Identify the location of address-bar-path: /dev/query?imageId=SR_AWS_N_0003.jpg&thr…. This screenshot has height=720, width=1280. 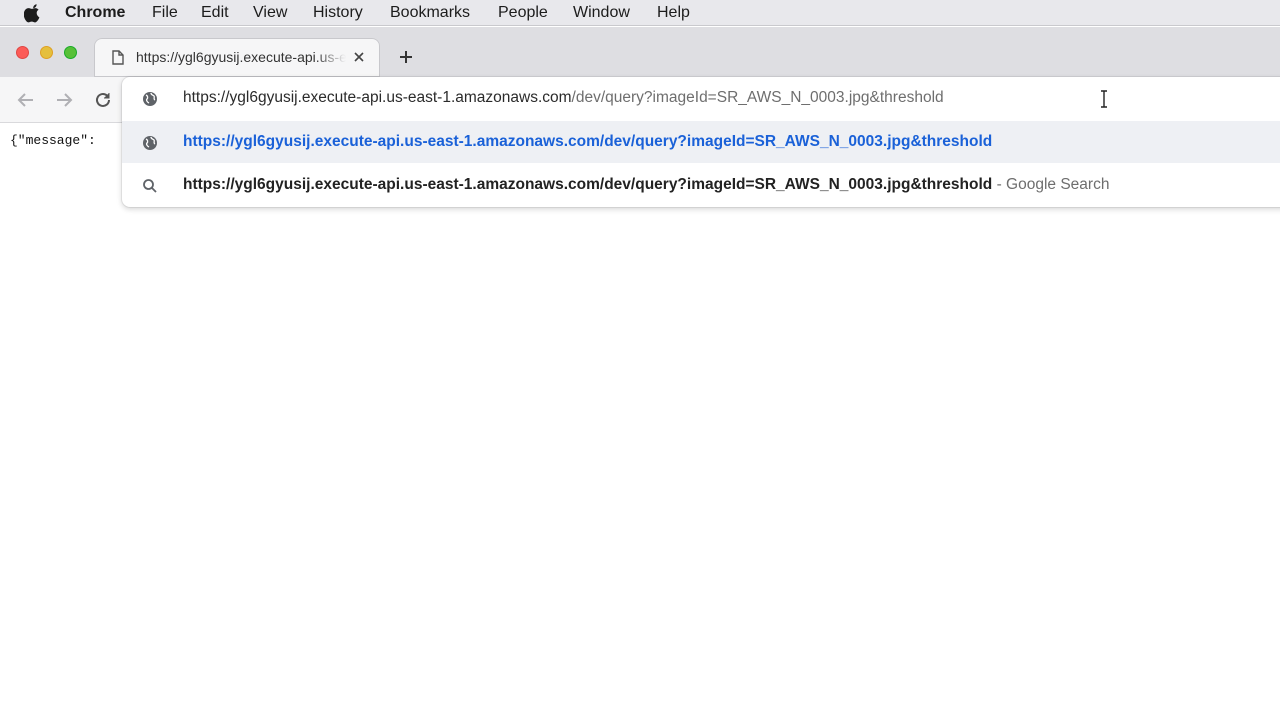
(757, 97).